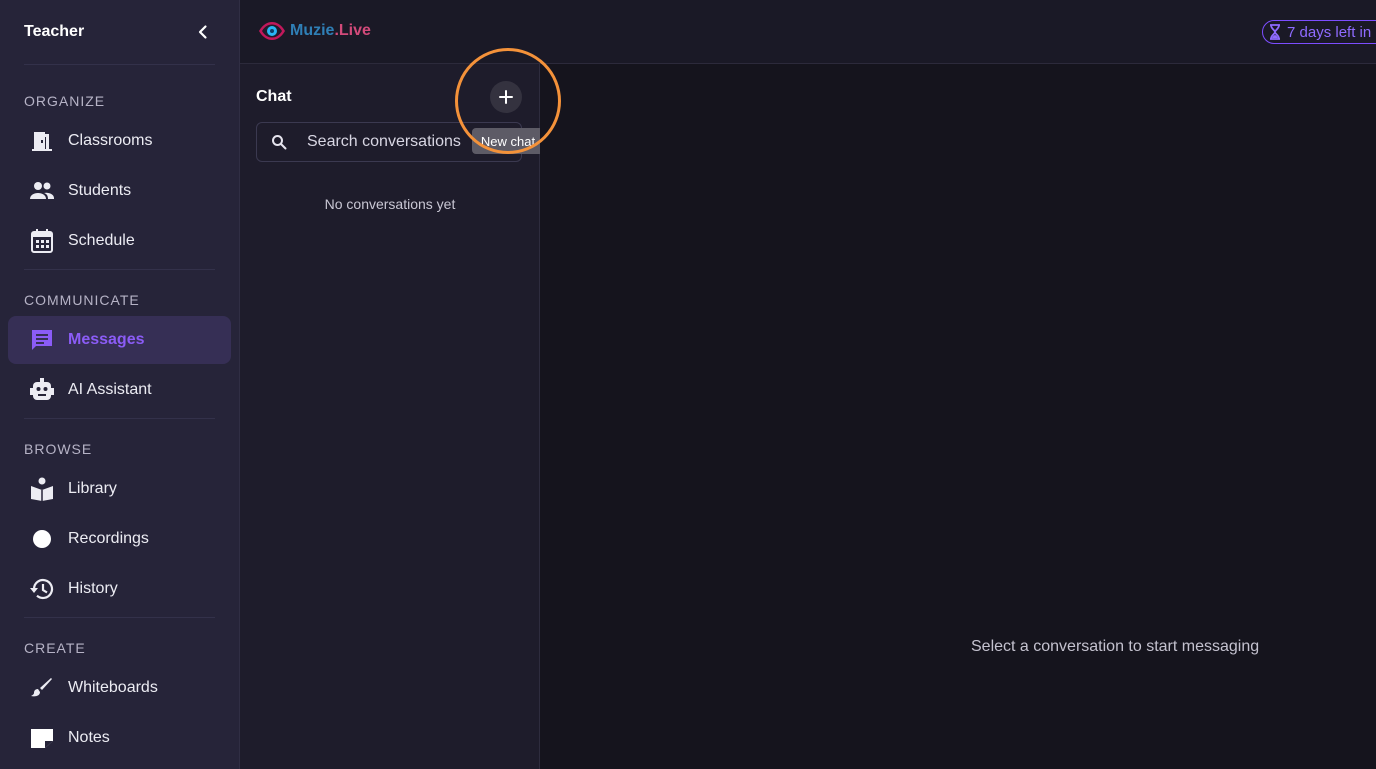  I want to click on brush-icon, so click(42, 688).